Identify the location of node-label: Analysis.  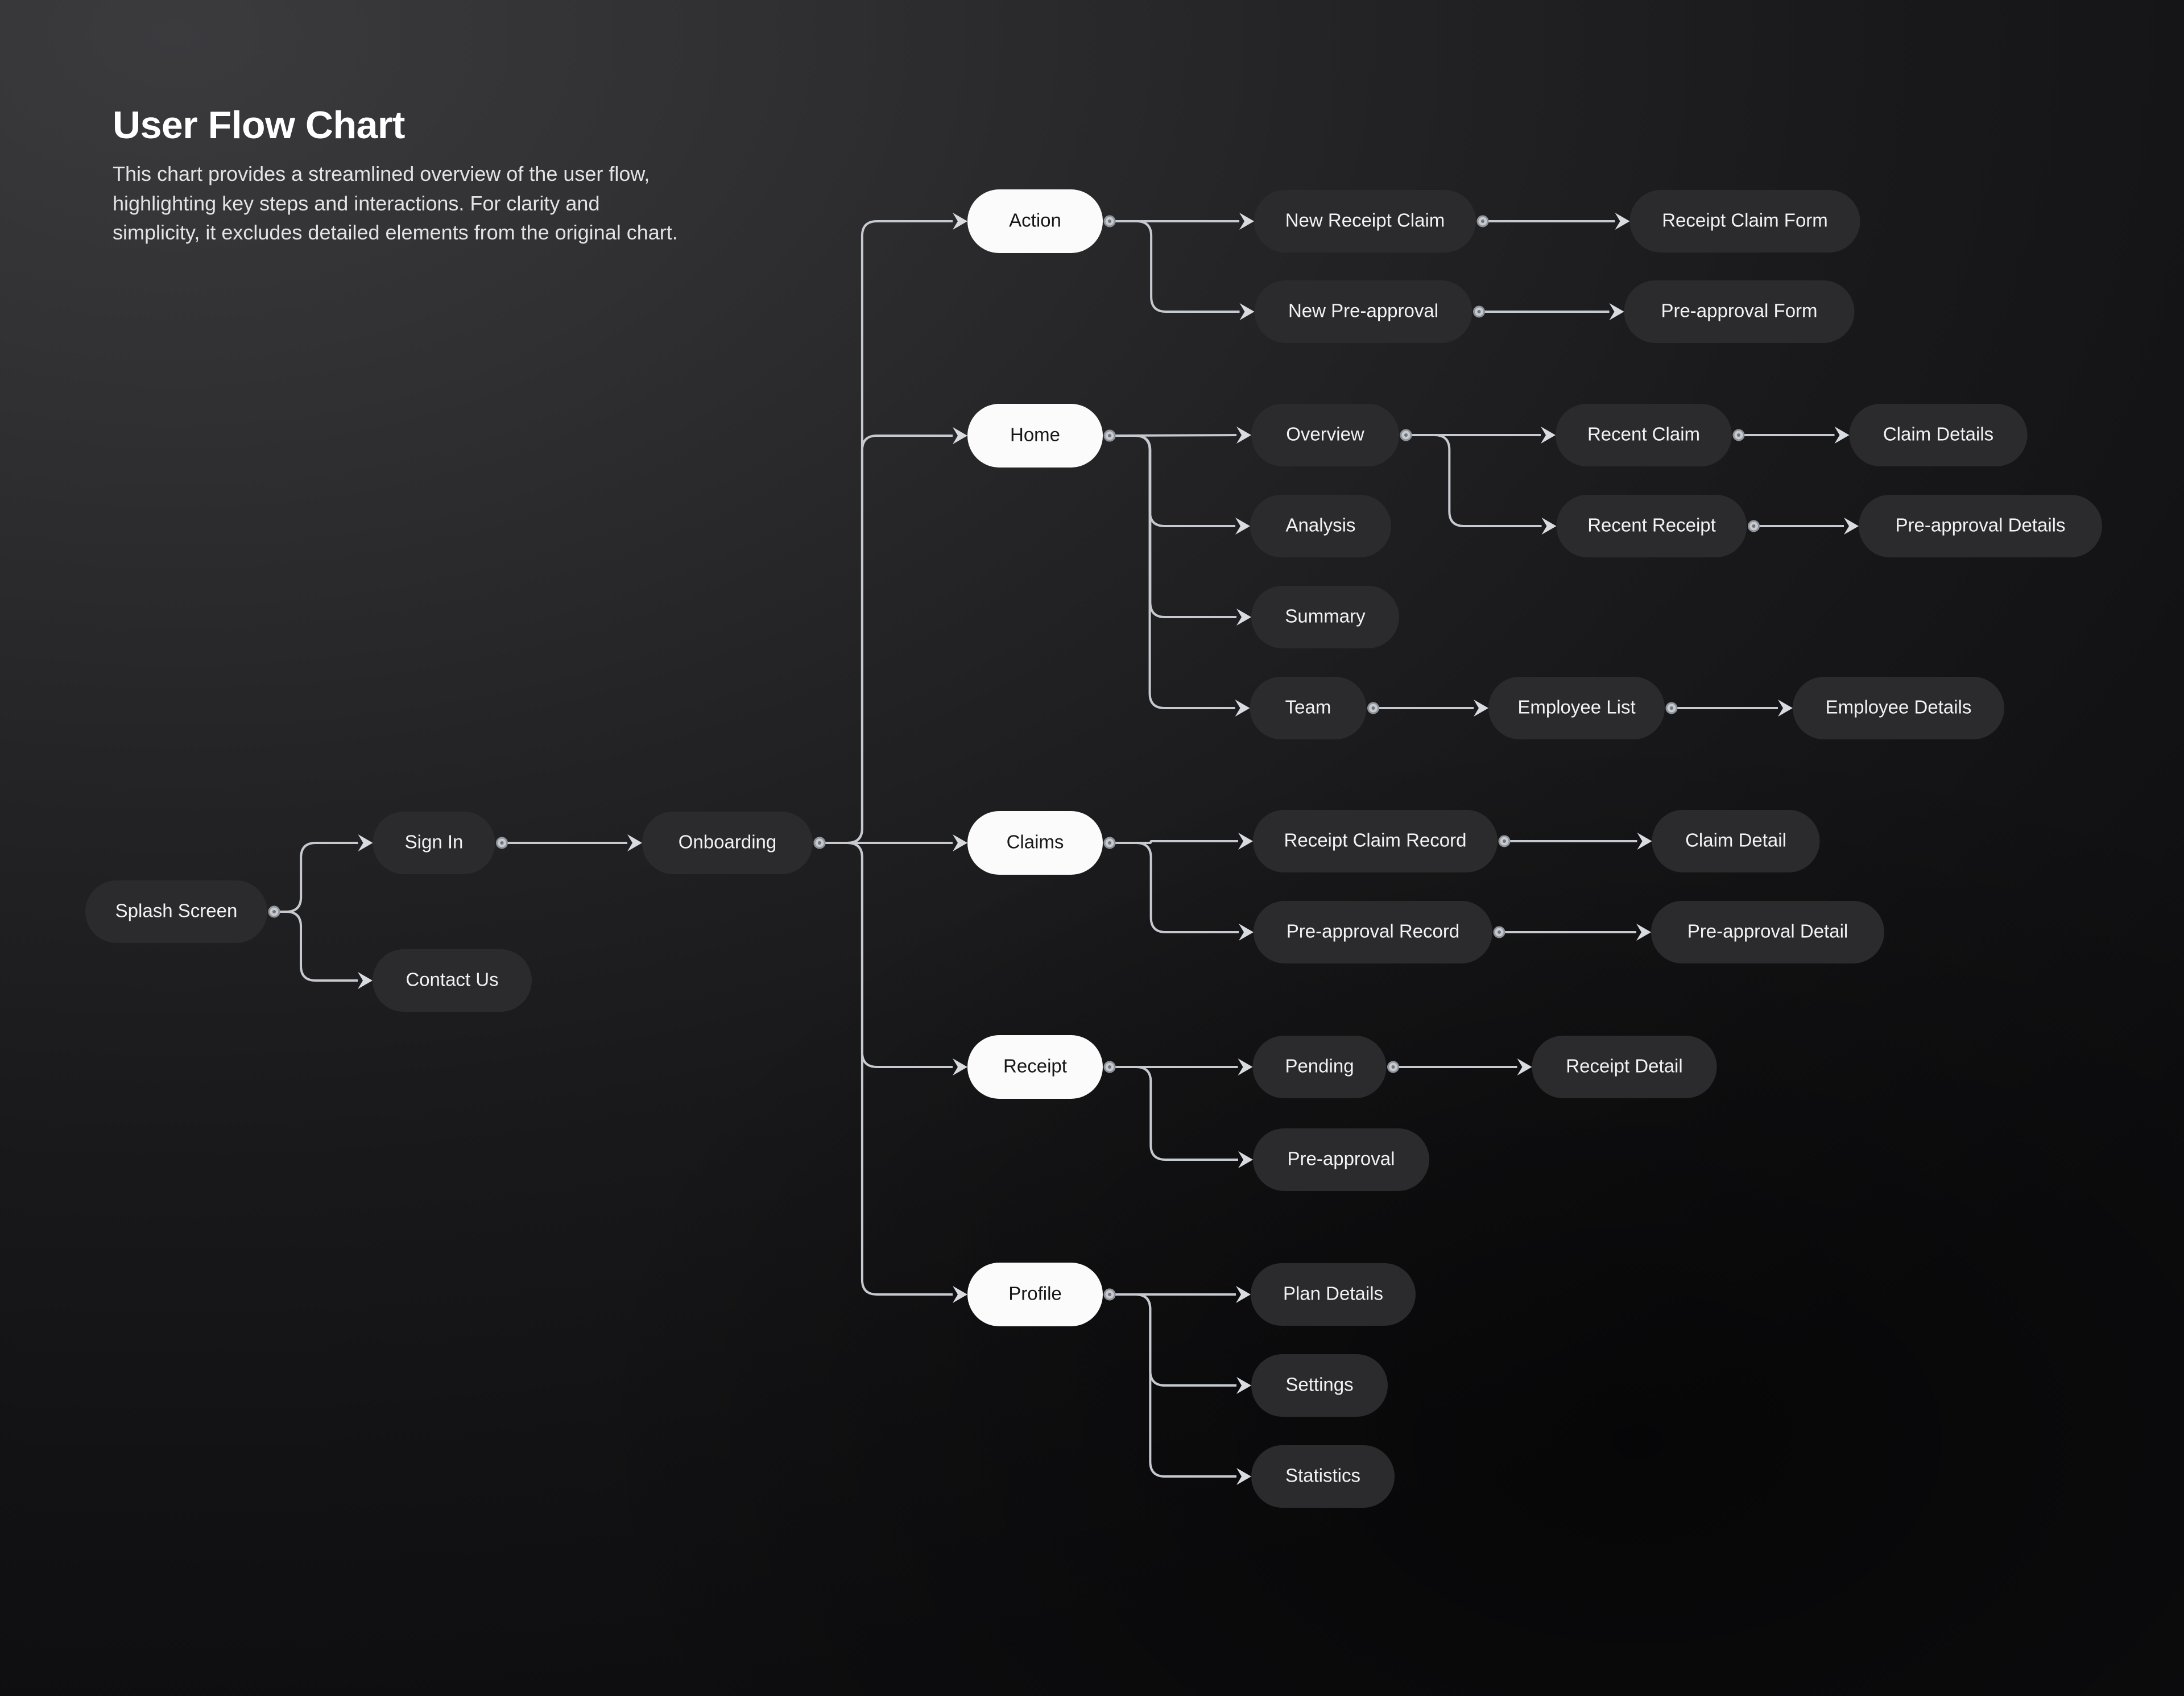
(1321, 525).